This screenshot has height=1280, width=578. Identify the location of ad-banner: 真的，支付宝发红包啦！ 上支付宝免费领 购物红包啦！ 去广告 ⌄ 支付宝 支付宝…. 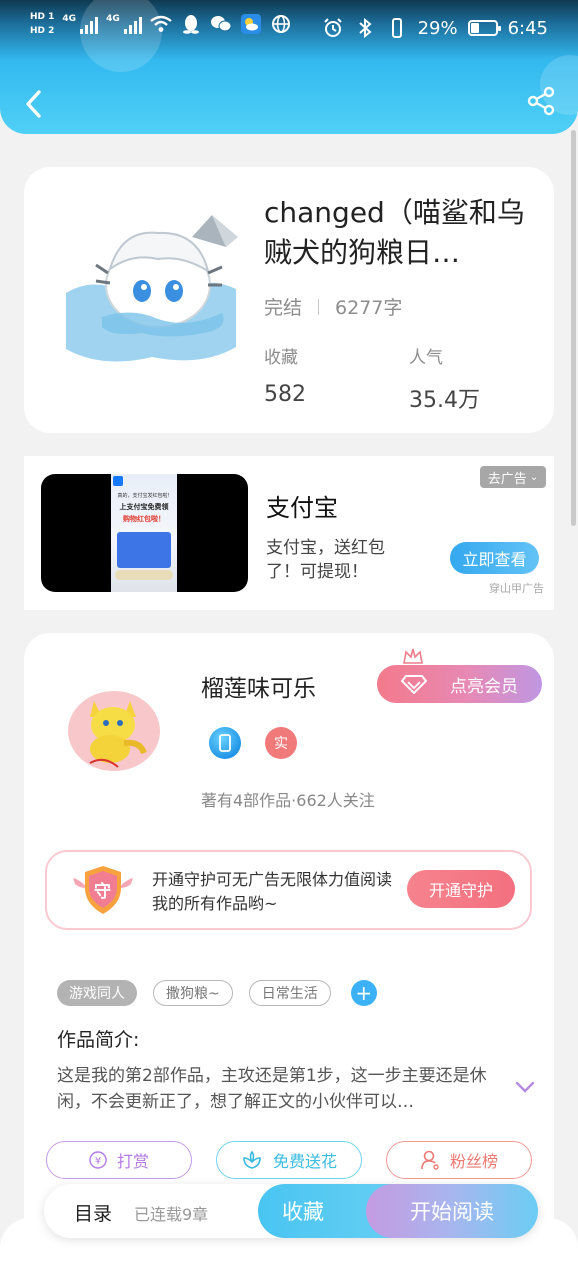
(289, 533).